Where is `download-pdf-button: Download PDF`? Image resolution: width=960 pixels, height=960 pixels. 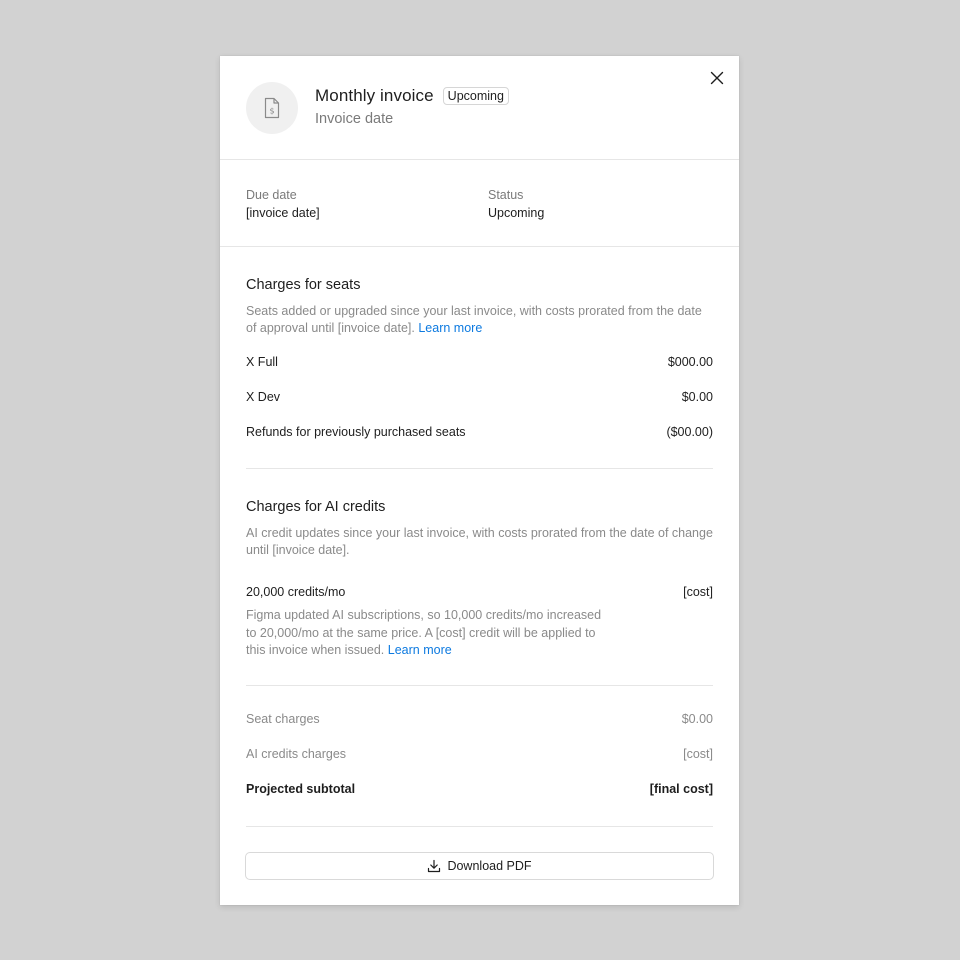 download-pdf-button: Download PDF is located at coordinates (479, 866).